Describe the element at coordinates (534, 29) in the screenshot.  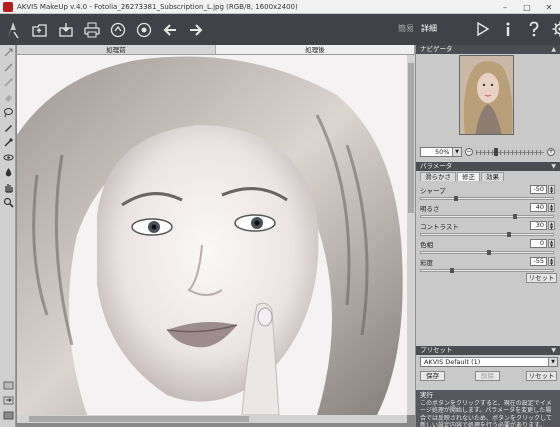
I see `help-button` at that location.